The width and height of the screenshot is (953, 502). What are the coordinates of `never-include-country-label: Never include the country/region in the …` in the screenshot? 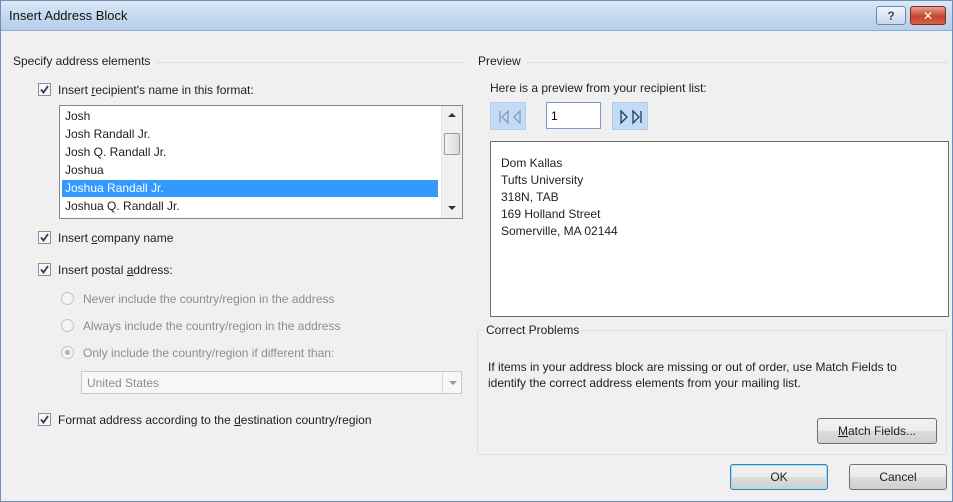 It's located at (209, 299).